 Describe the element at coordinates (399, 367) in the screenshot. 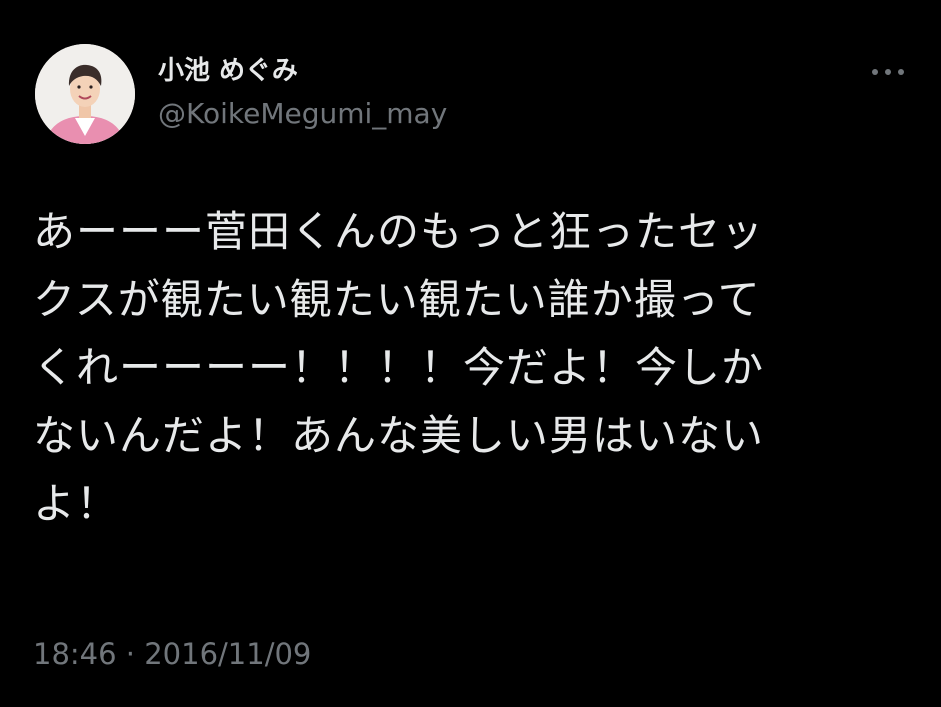

I see `tweet-text-line: くれーーーー！！！！今だよ！今しか` at that location.